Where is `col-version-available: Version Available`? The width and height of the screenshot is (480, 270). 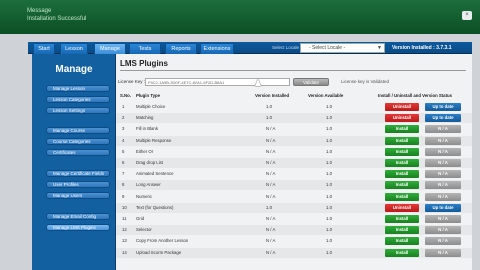
col-version-available: Version Available is located at coordinates (326, 95).